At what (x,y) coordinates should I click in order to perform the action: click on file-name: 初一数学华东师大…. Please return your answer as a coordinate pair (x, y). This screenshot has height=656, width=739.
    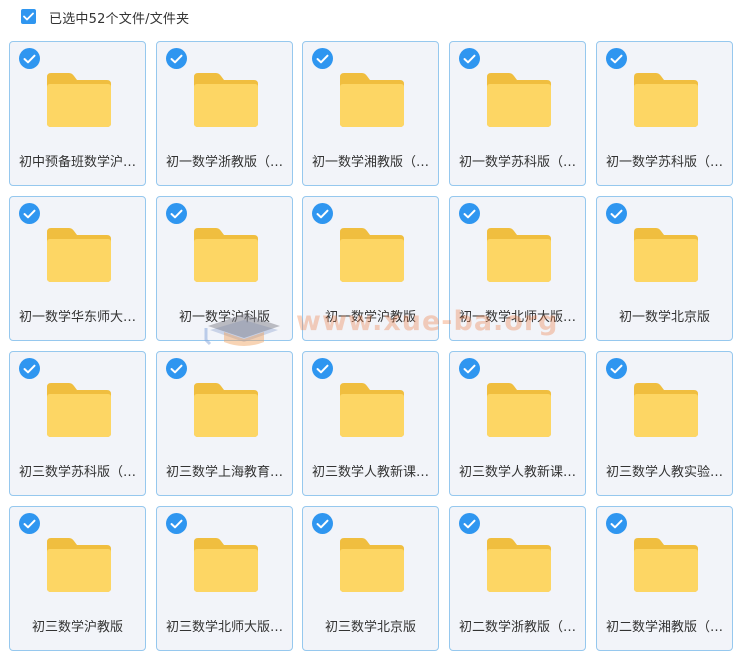
    Looking at the image, I should click on (77, 317).